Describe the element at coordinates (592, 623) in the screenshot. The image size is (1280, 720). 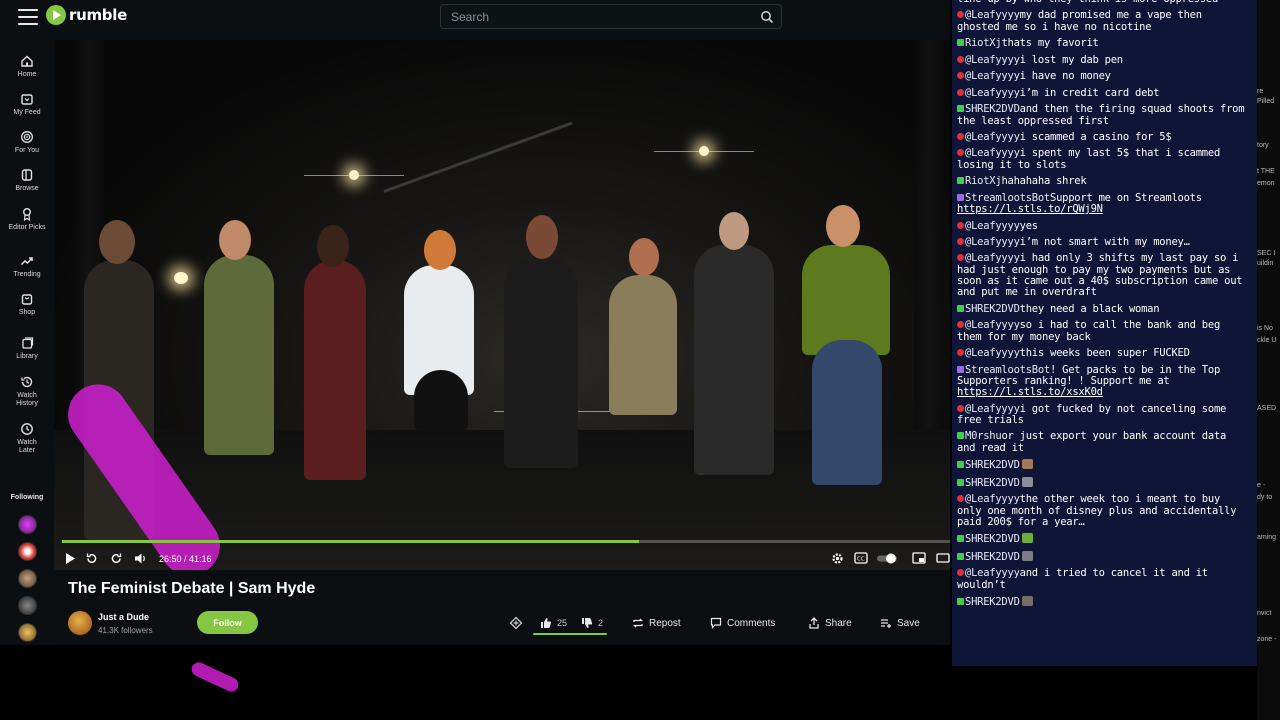
I see `dislike-button: 2` at that location.